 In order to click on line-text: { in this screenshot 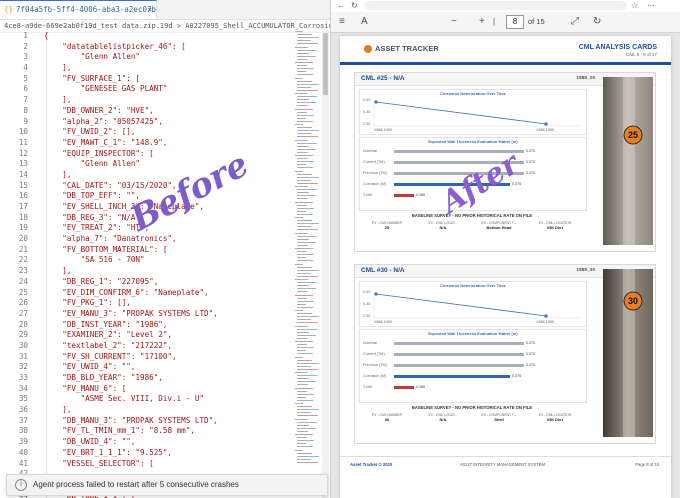, I will do `click(46, 36)`.